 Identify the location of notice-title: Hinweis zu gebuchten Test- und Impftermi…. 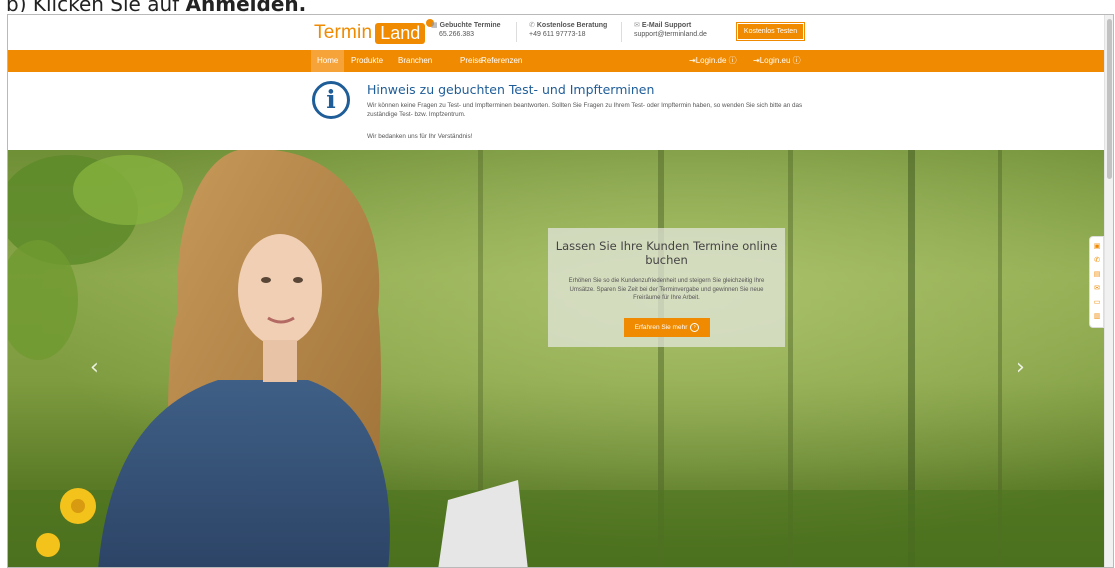
(511, 89).